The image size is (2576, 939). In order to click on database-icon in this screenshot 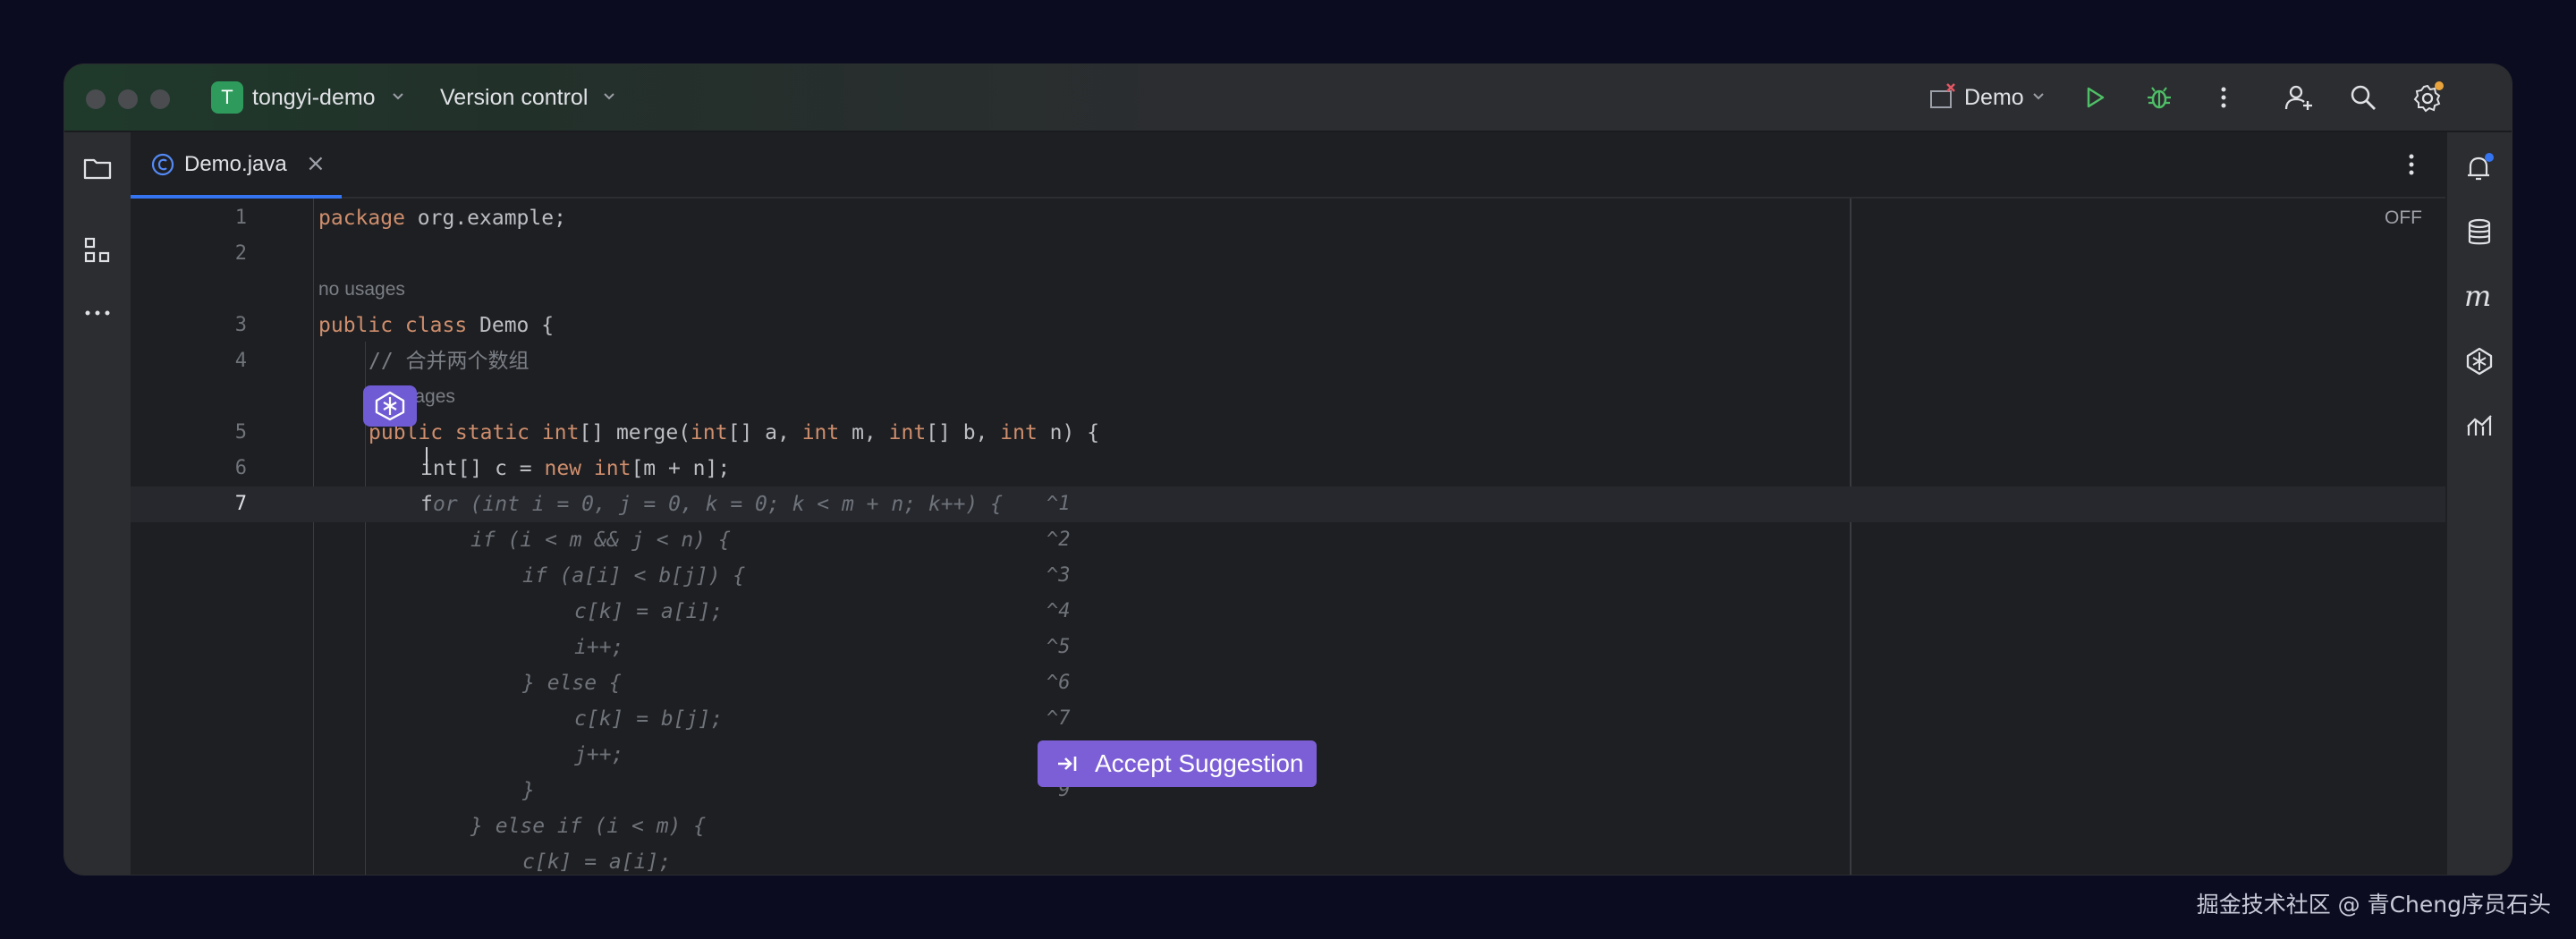, I will do `click(2479, 233)`.